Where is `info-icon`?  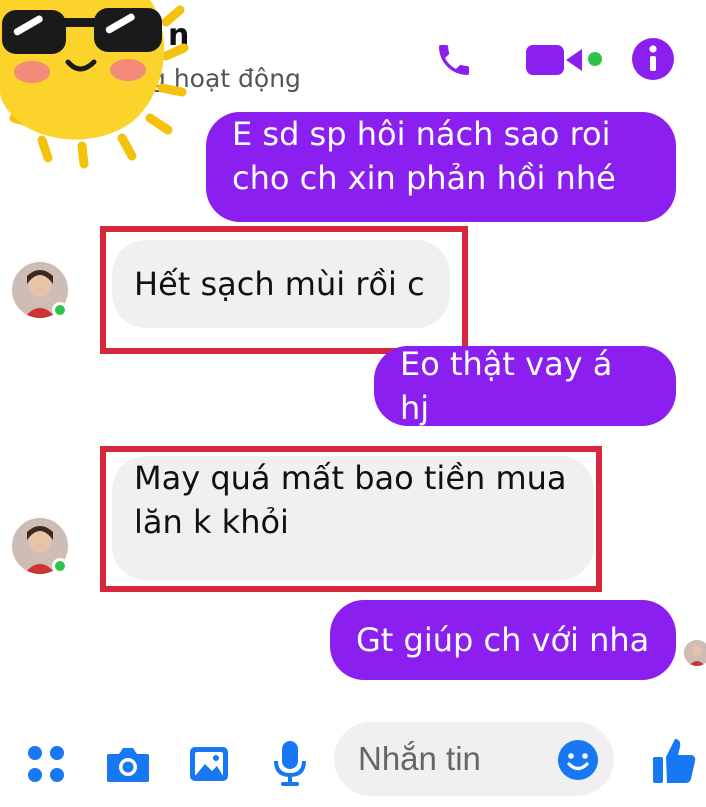
info-icon is located at coordinates (653, 59).